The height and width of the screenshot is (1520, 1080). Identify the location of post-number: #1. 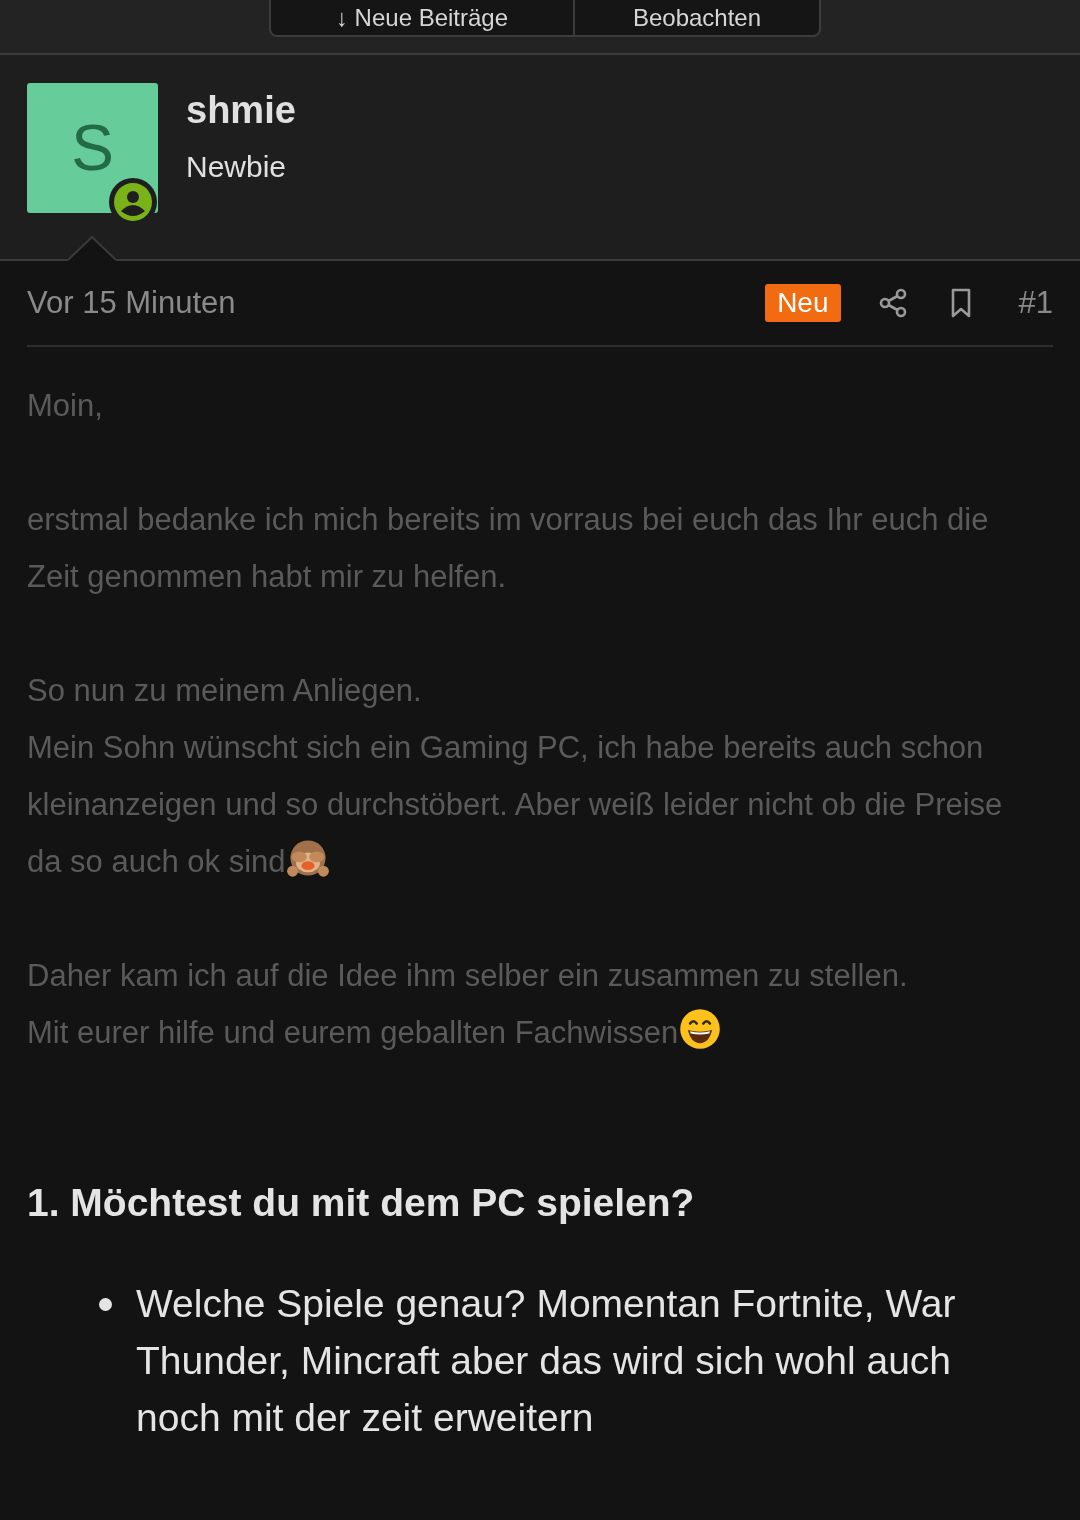
(1035, 303).